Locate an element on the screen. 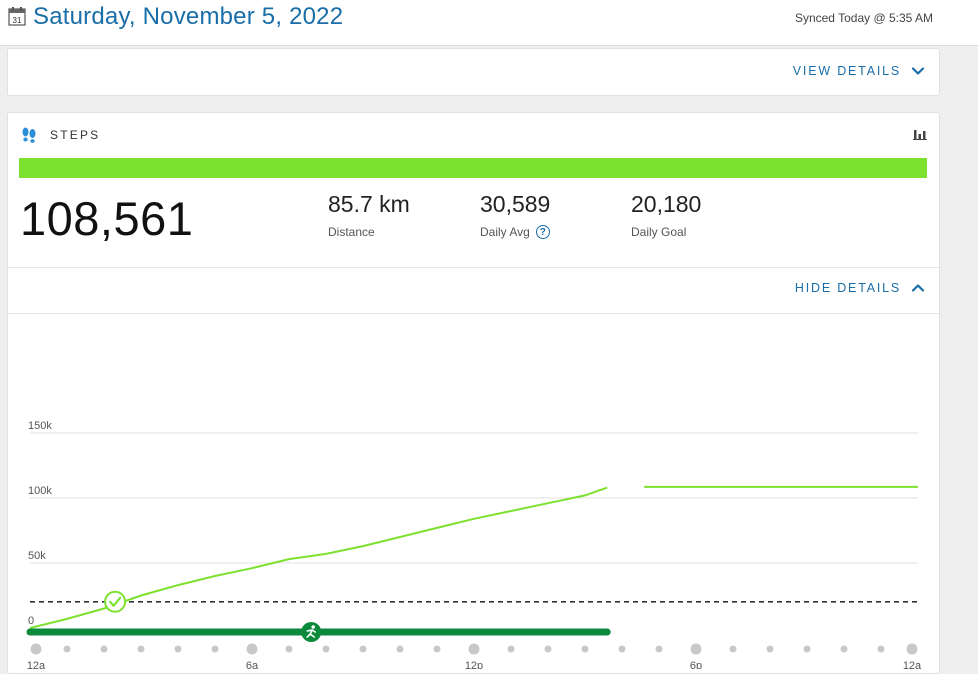 The width and height of the screenshot is (978, 674). y-tick-label: 150k is located at coordinates (40, 426).